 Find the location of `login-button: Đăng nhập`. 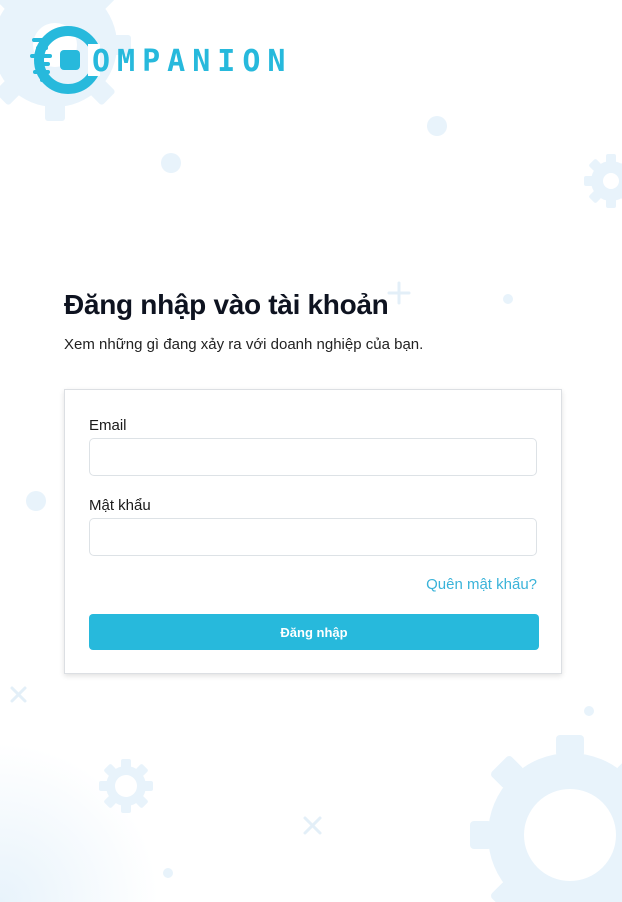

login-button: Đăng nhập is located at coordinates (314, 632).